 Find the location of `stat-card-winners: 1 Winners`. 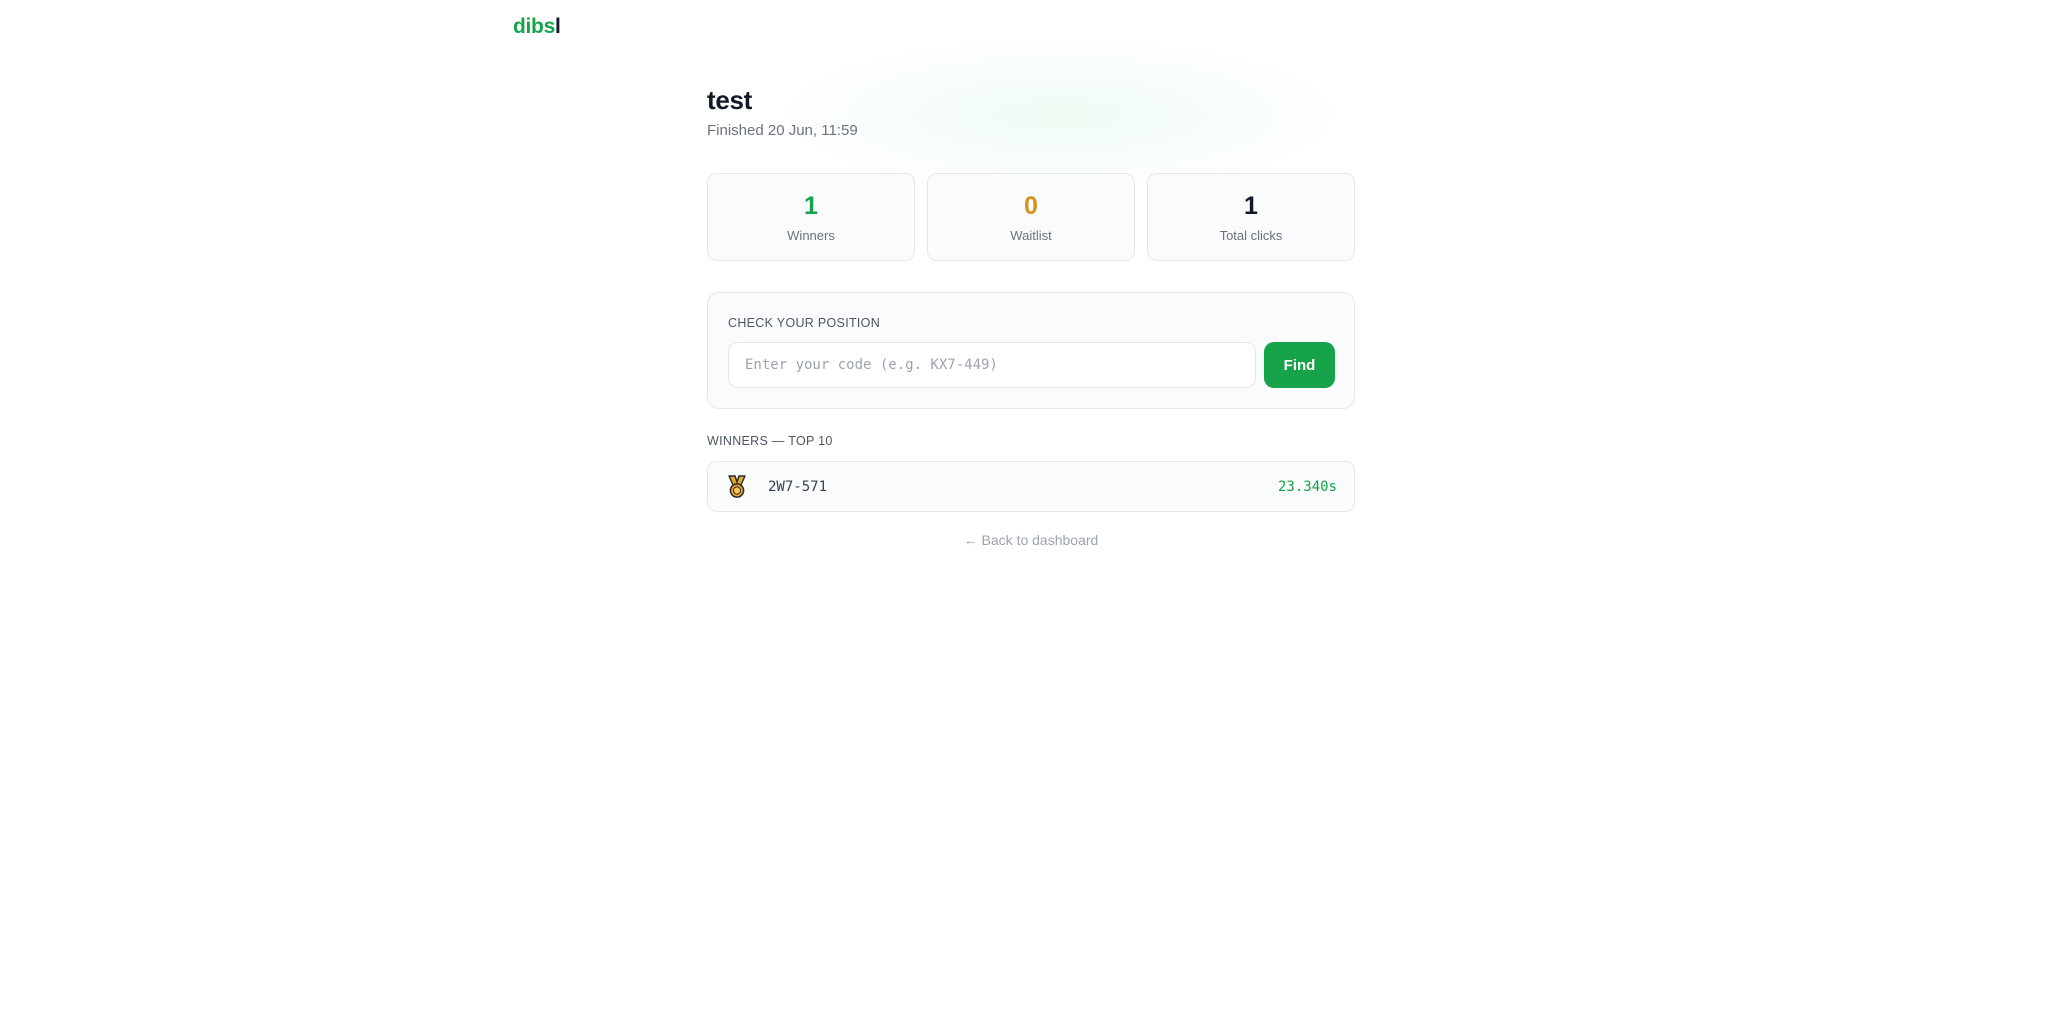

stat-card-winners: 1 Winners is located at coordinates (811, 217).